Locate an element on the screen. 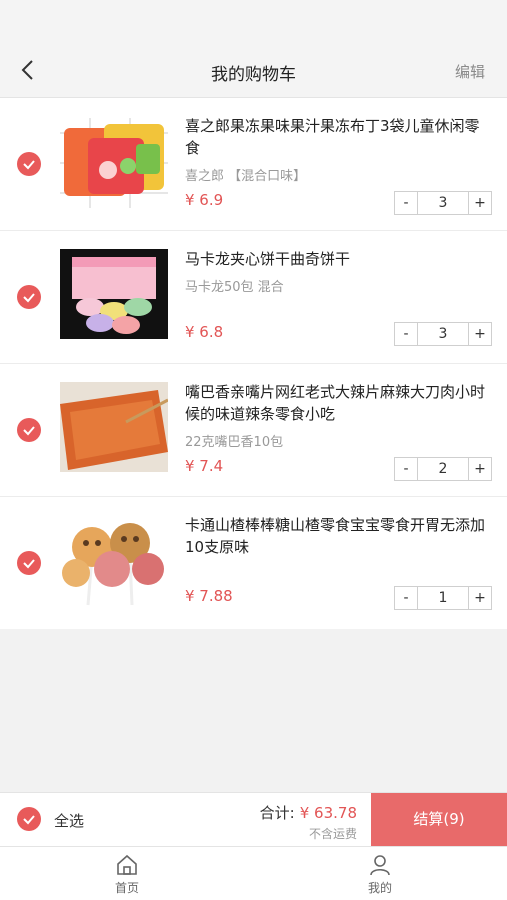 Image resolution: width=507 pixels, height=900 pixels. macaron-box-image is located at coordinates (114, 294).